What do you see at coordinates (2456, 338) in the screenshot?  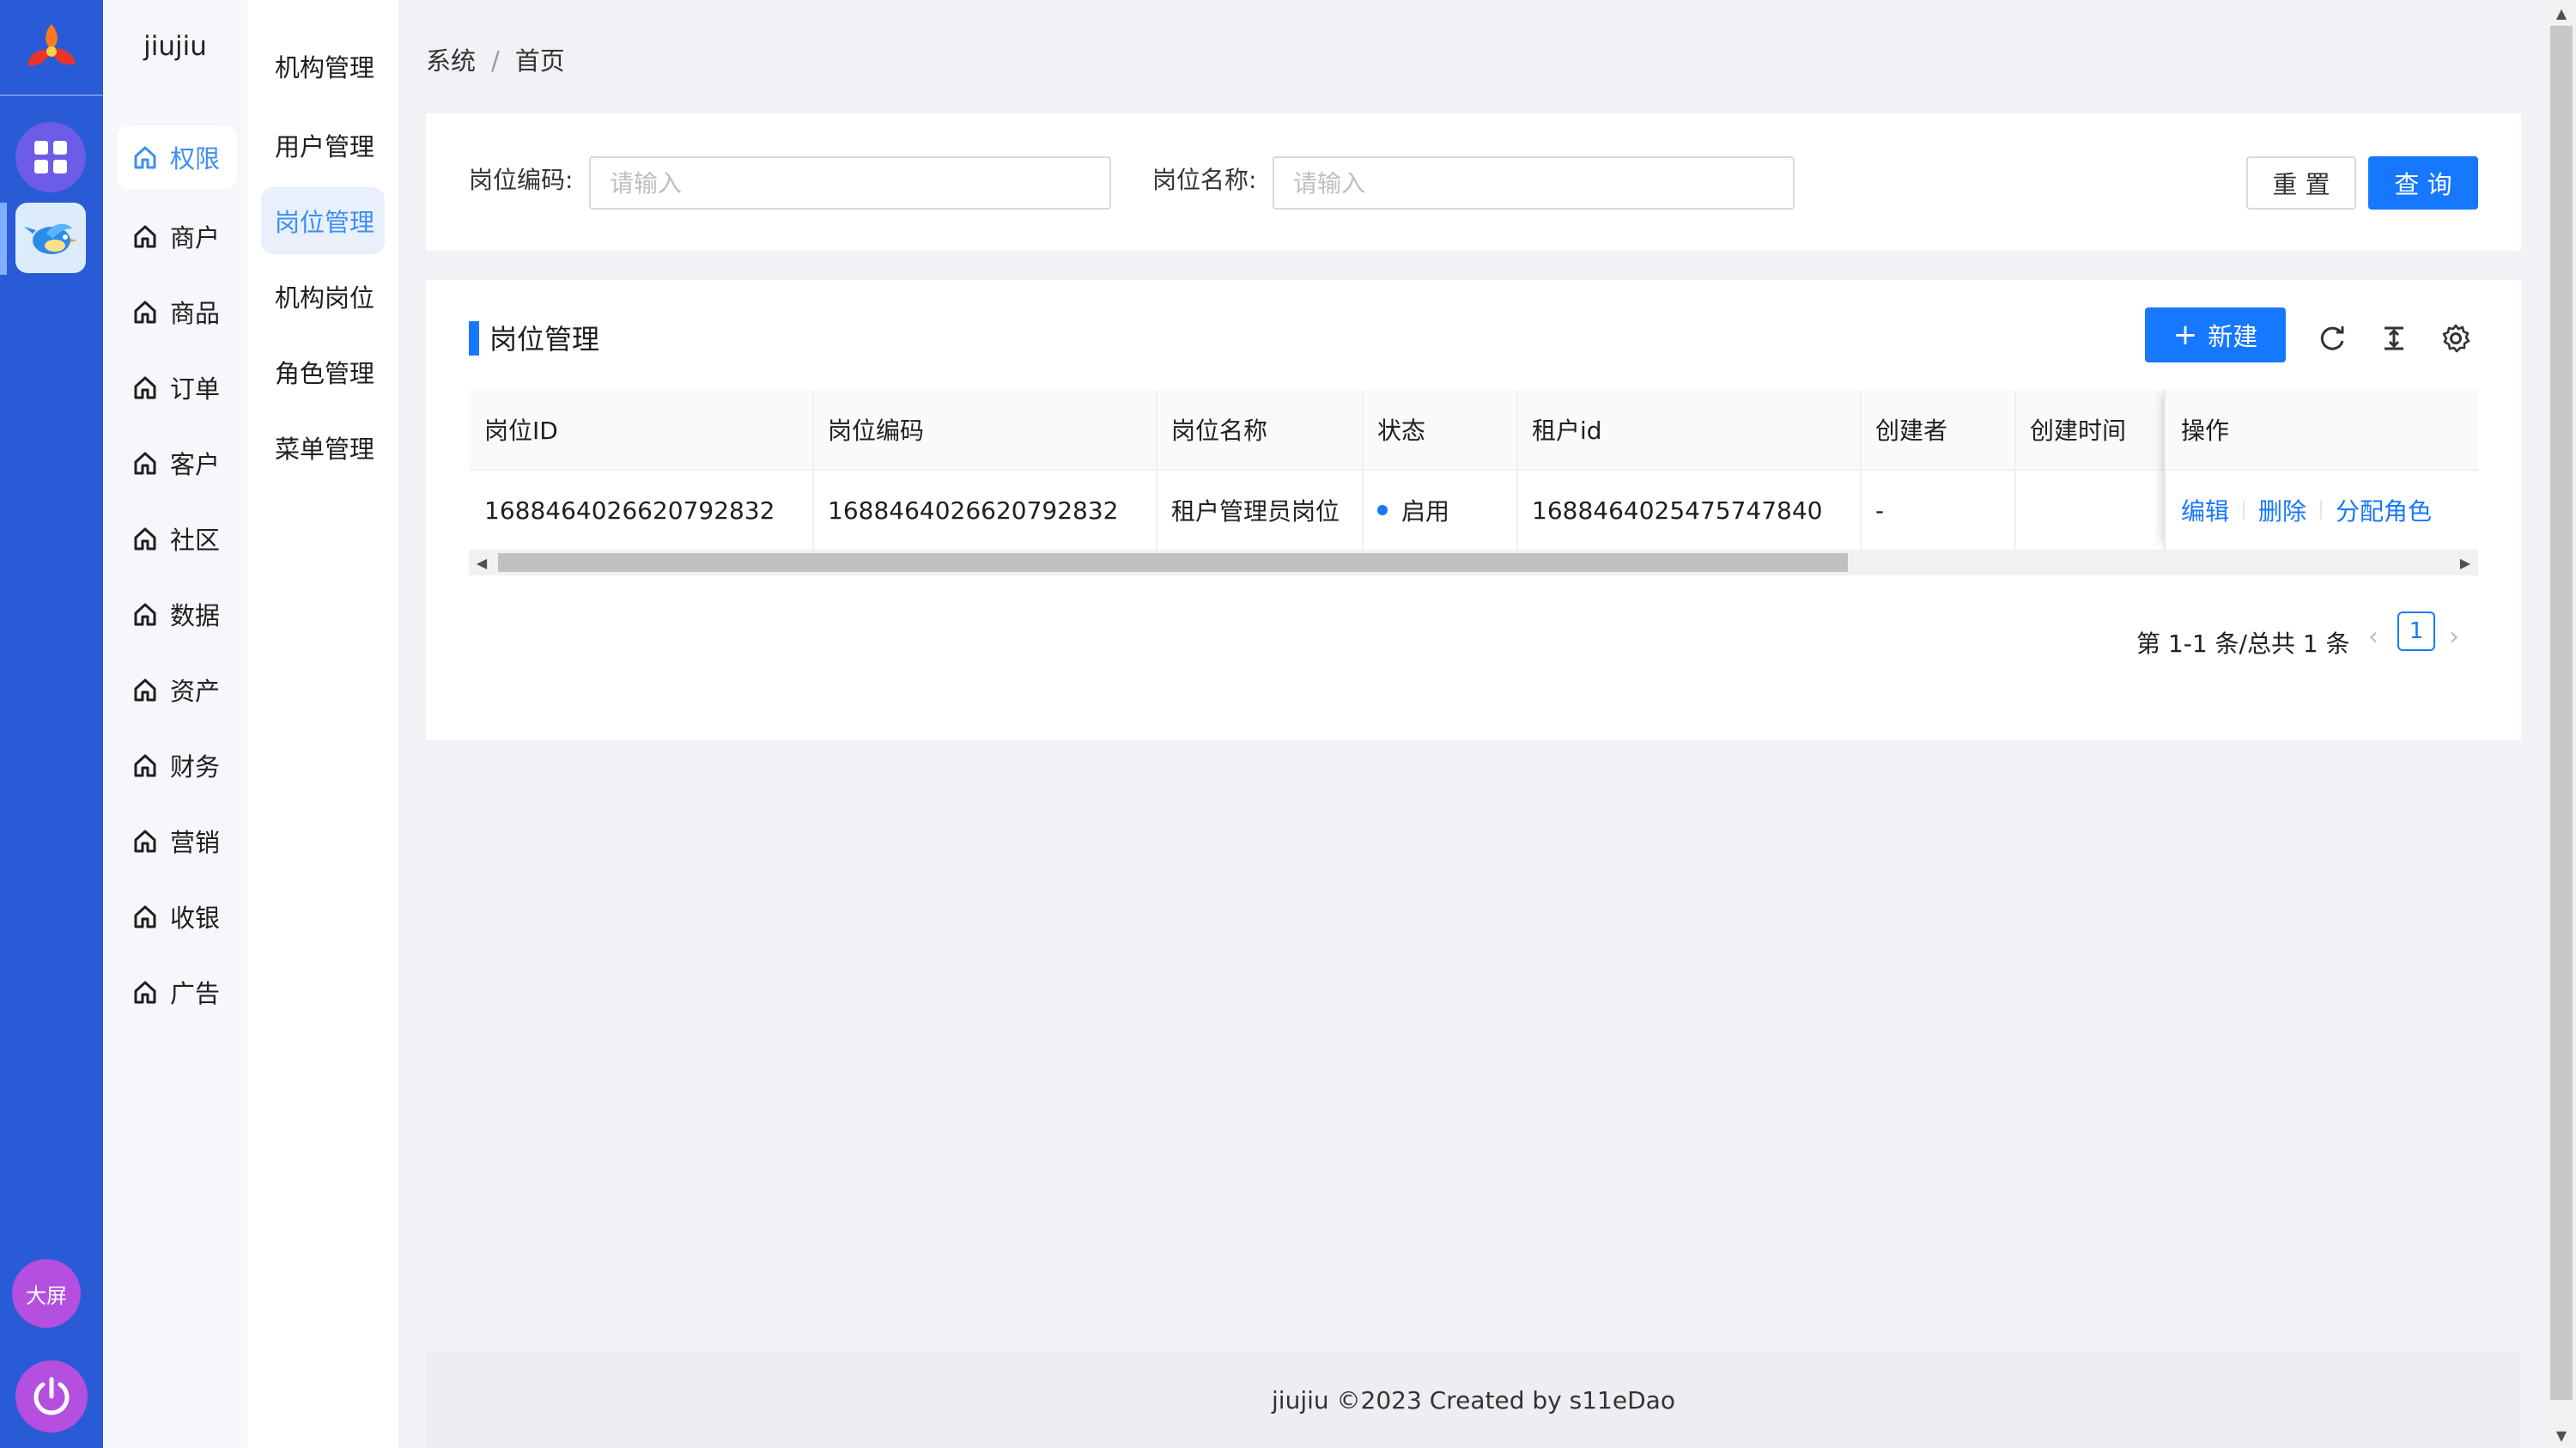 I see `setting-icon` at bounding box center [2456, 338].